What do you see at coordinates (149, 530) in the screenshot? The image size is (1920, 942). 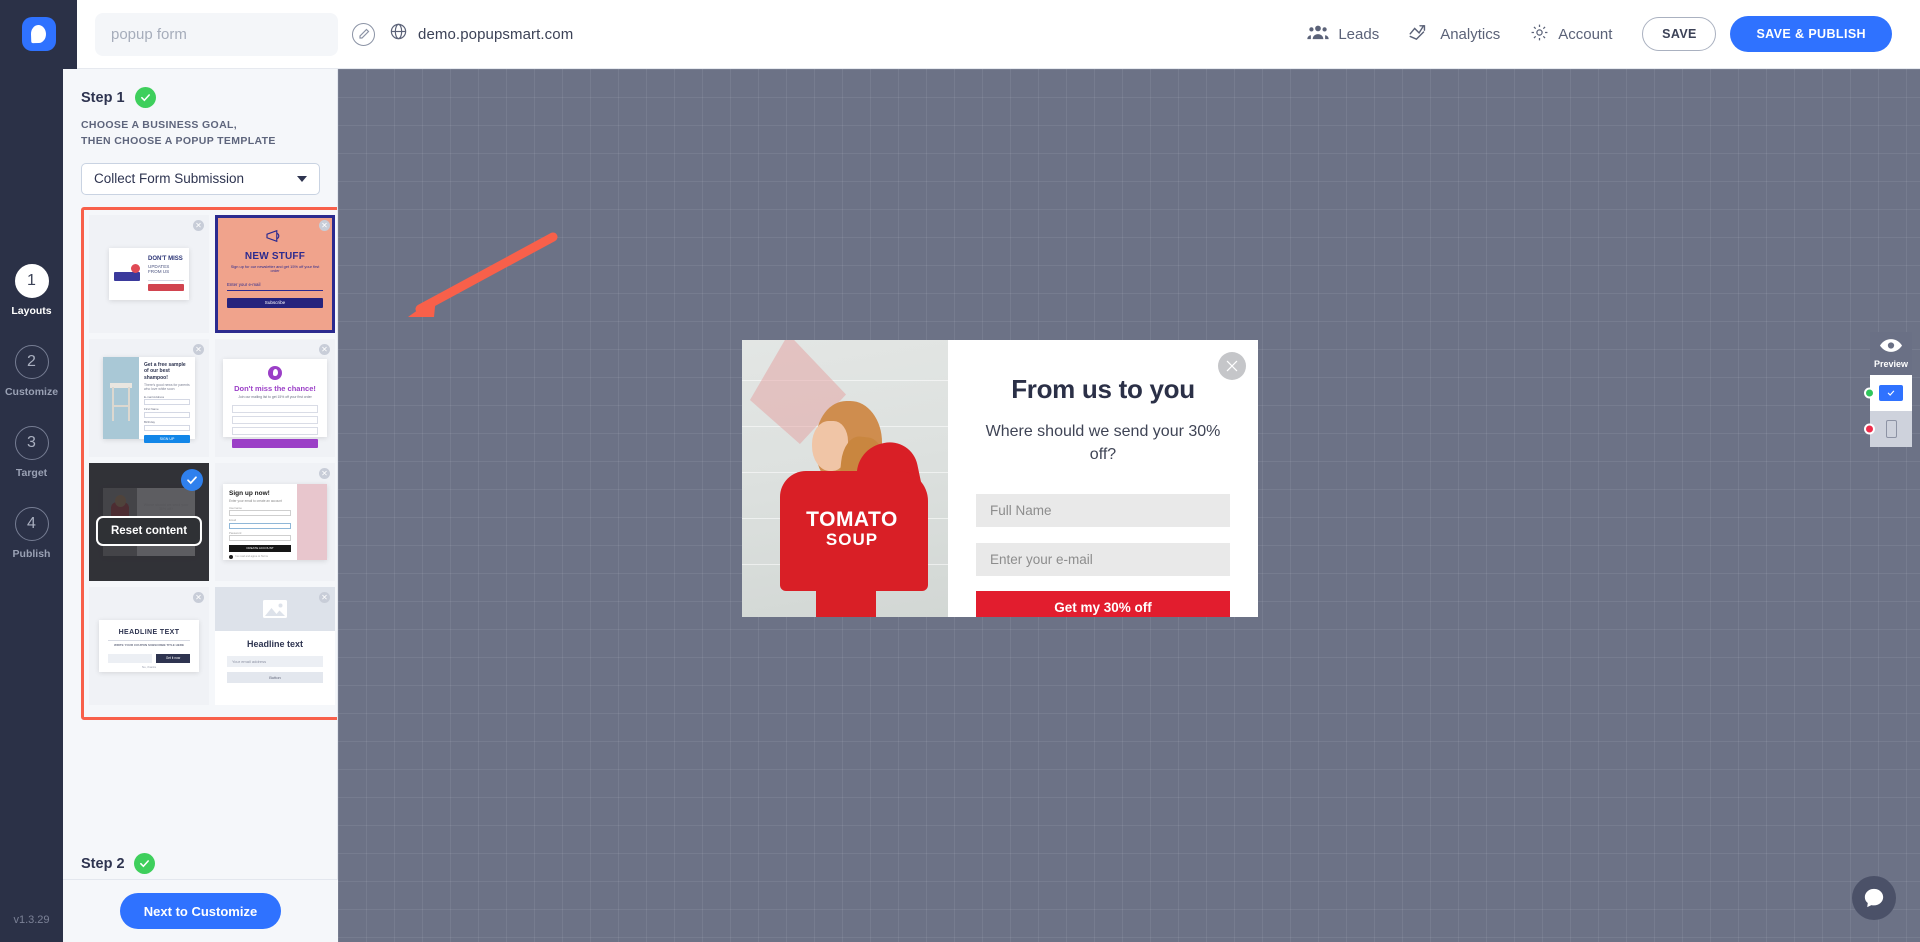 I see `reset-content-button: Reset content` at bounding box center [149, 530].